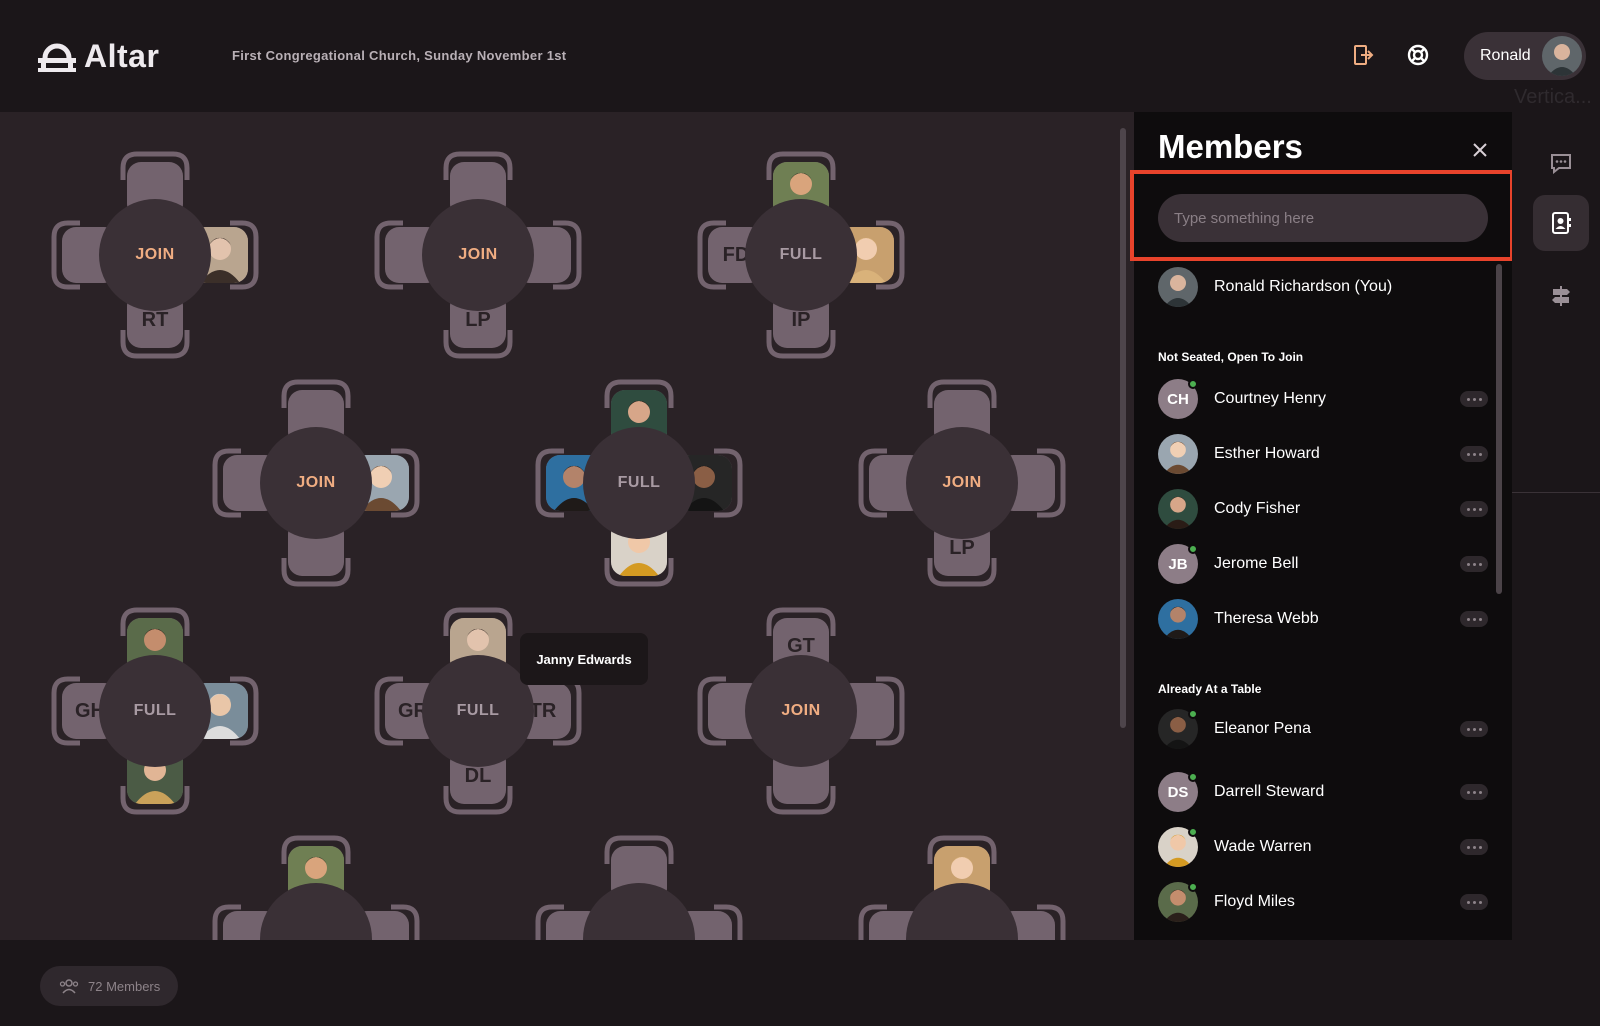 The height and width of the screenshot is (1026, 1600). Describe the element at coordinates (1231, 357) in the screenshot. I see `section-label: Not Seated, Open To Join` at that location.